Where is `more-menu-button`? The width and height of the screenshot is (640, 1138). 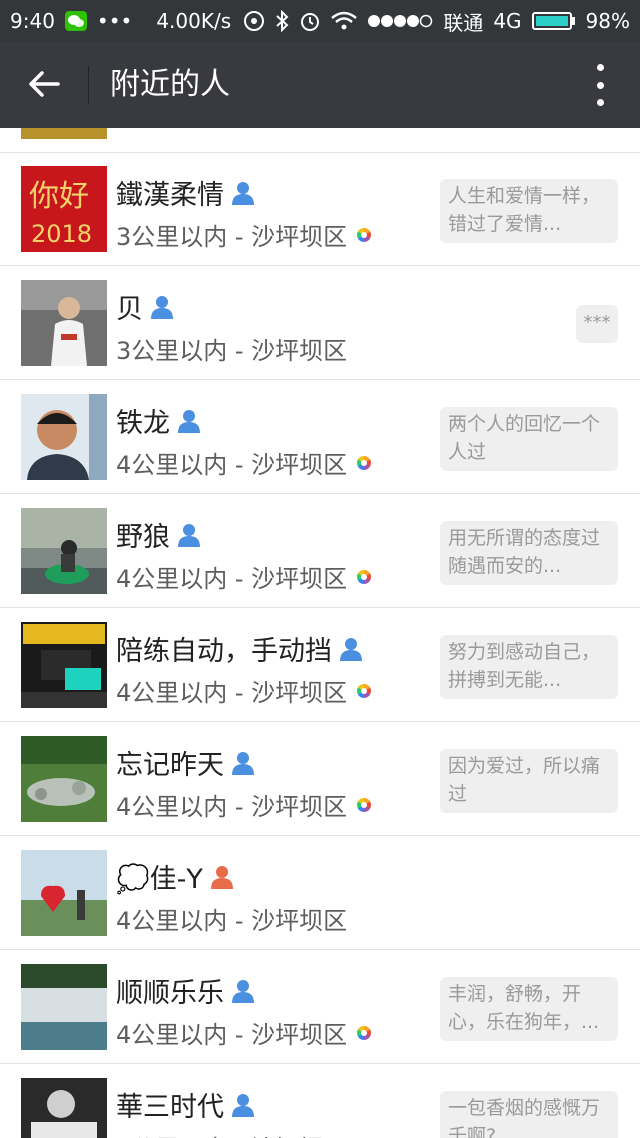
more-menu-button is located at coordinates (600, 85).